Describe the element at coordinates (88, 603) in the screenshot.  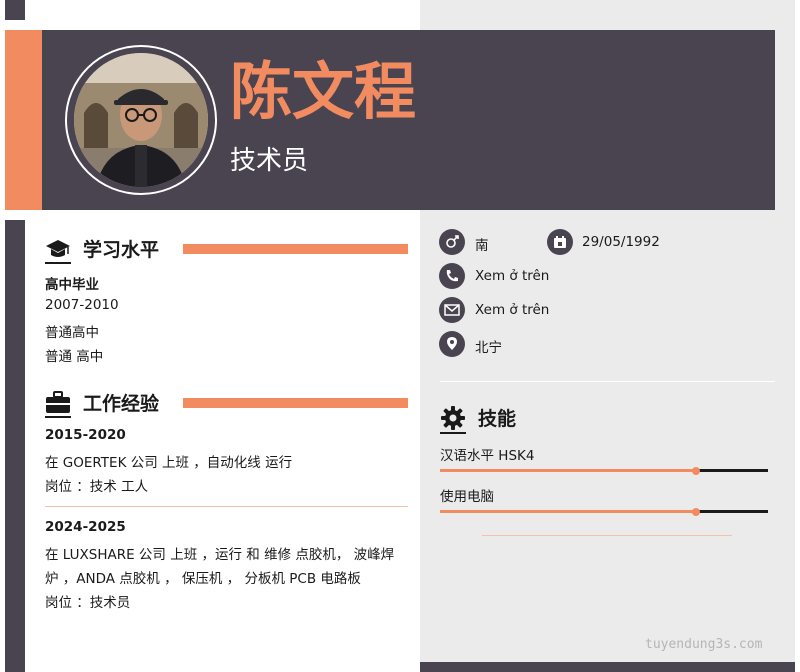
I see `experience-2-line-3: 岗位 ：技术员` at that location.